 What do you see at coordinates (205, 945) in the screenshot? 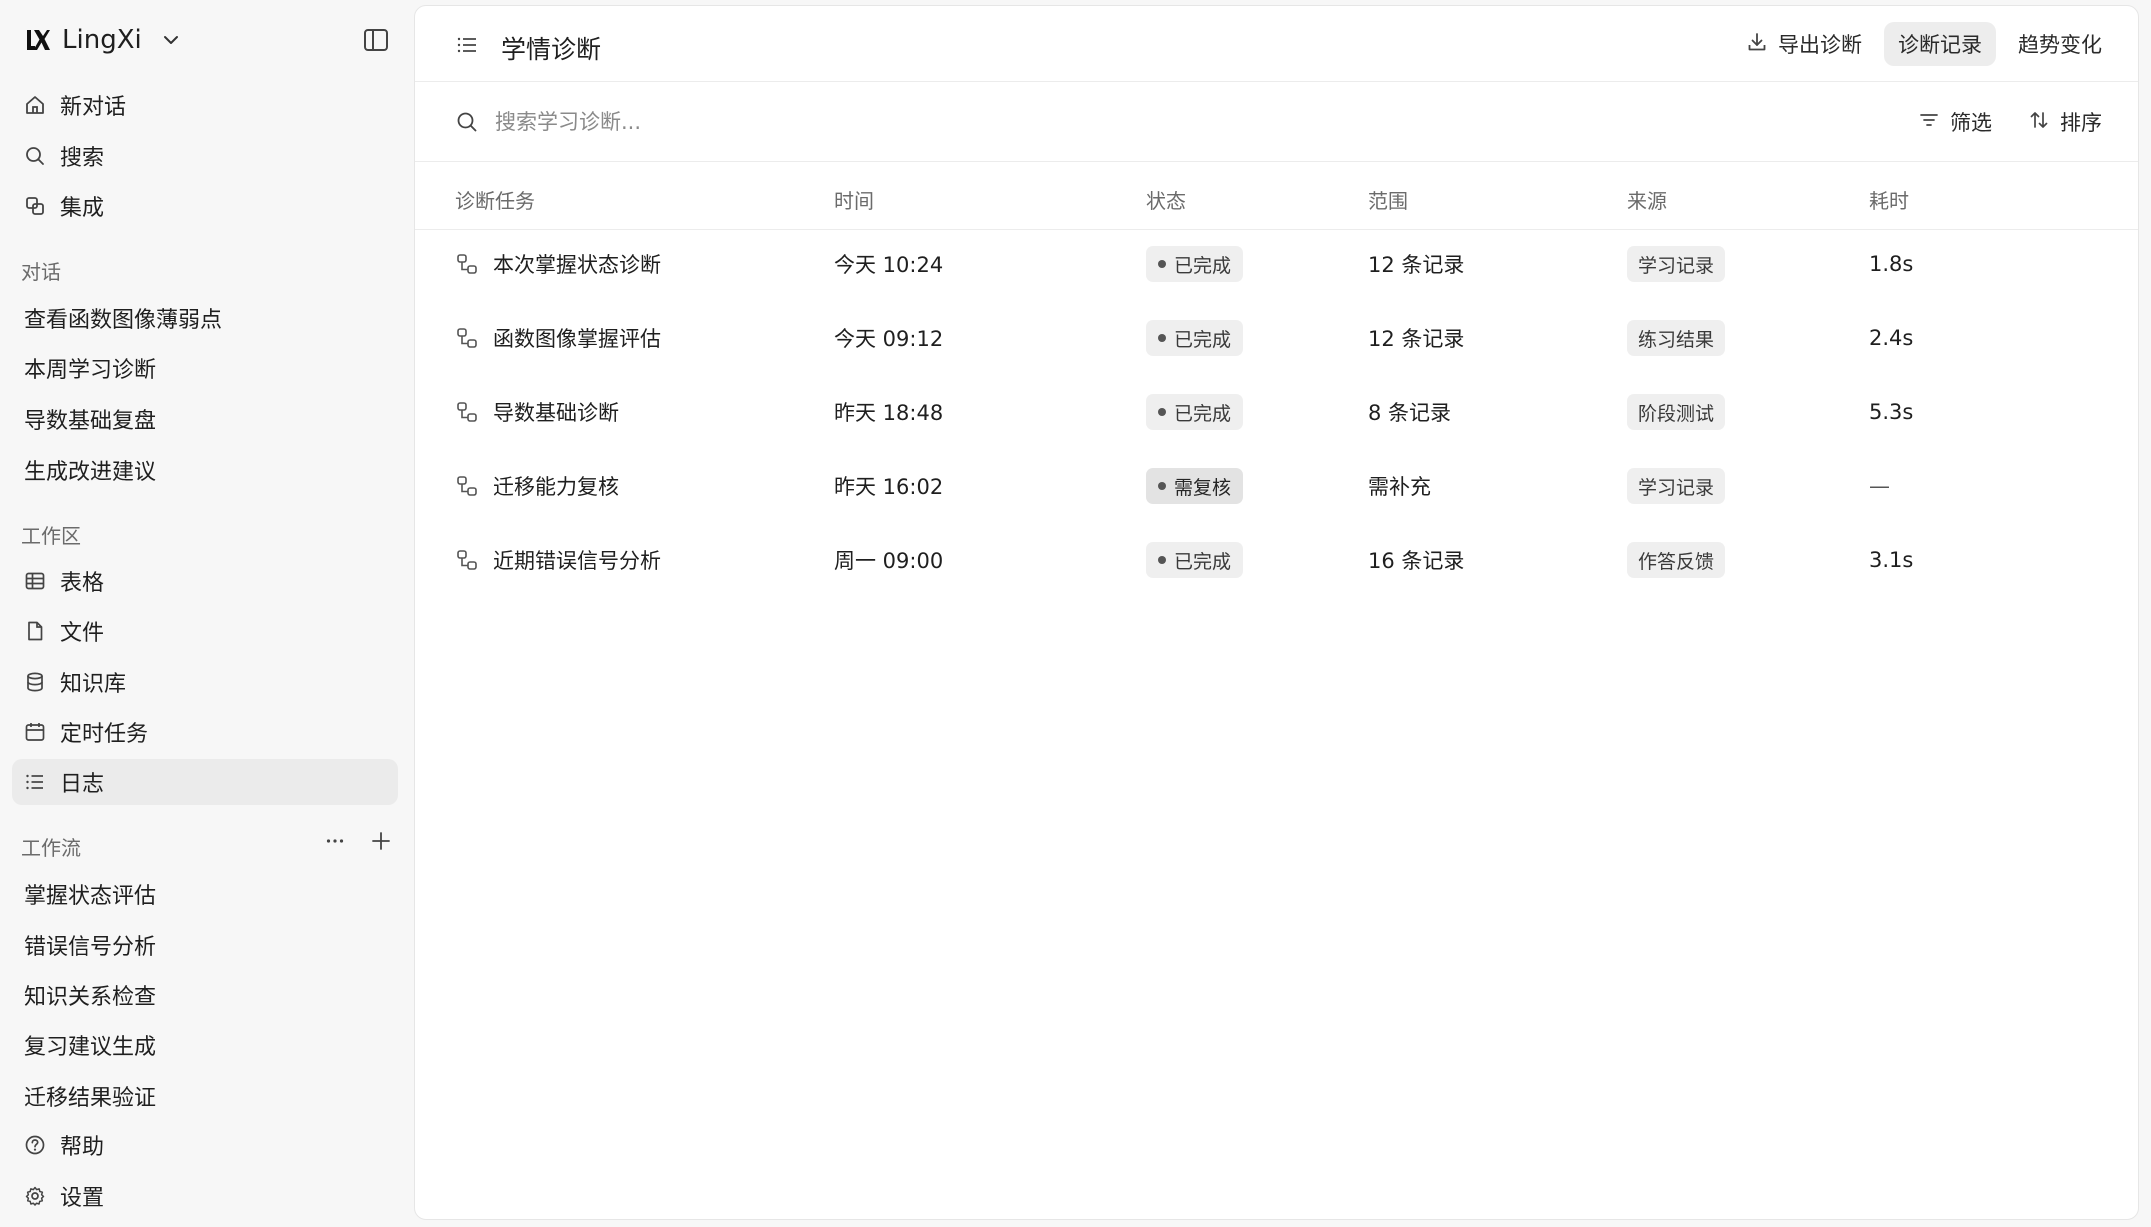
I see `workflow-item: 错误信号分析` at bounding box center [205, 945].